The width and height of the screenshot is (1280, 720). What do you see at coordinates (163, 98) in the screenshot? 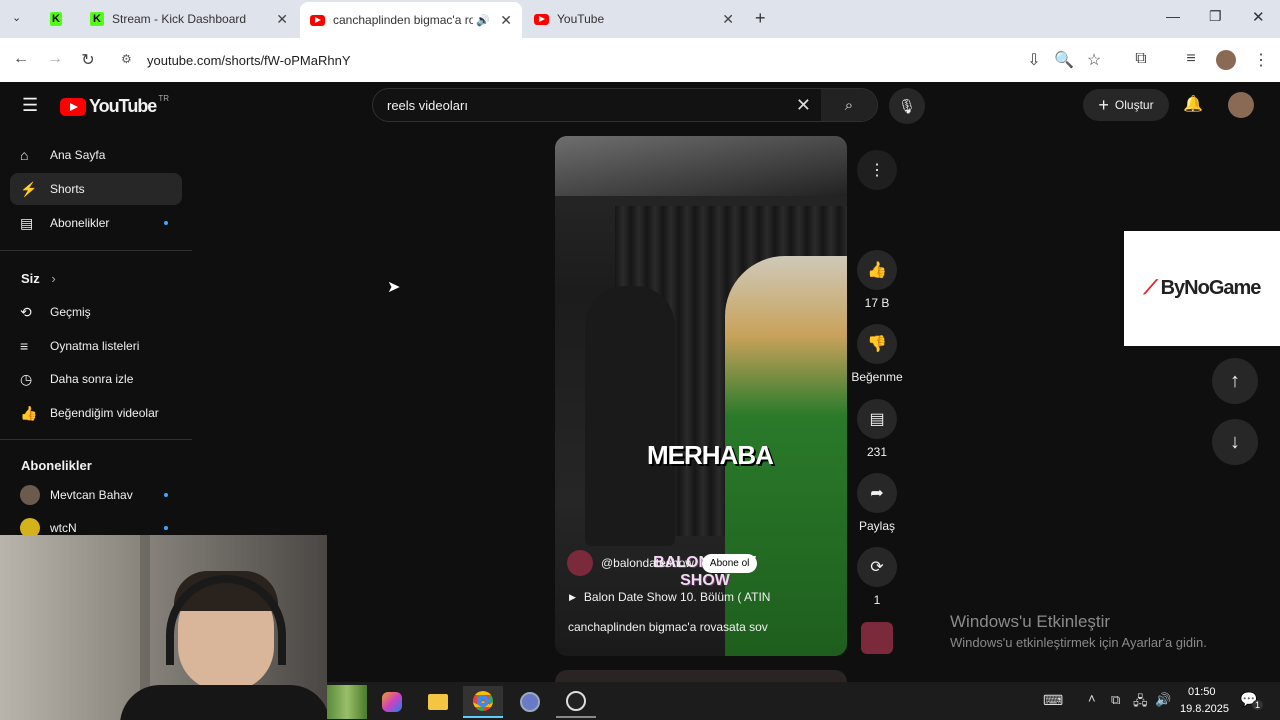
I see `logo-region: TR` at bounding box center [163, 98].